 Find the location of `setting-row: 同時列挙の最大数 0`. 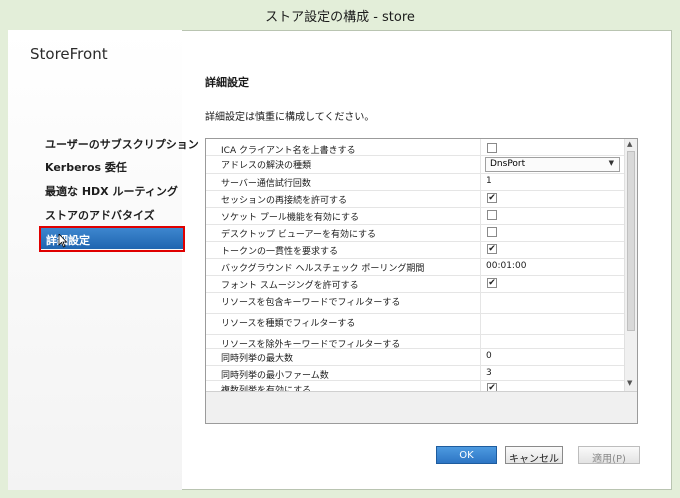

setting-row: 同時列挙の最大数 0 is located at coordinates (415, 357).